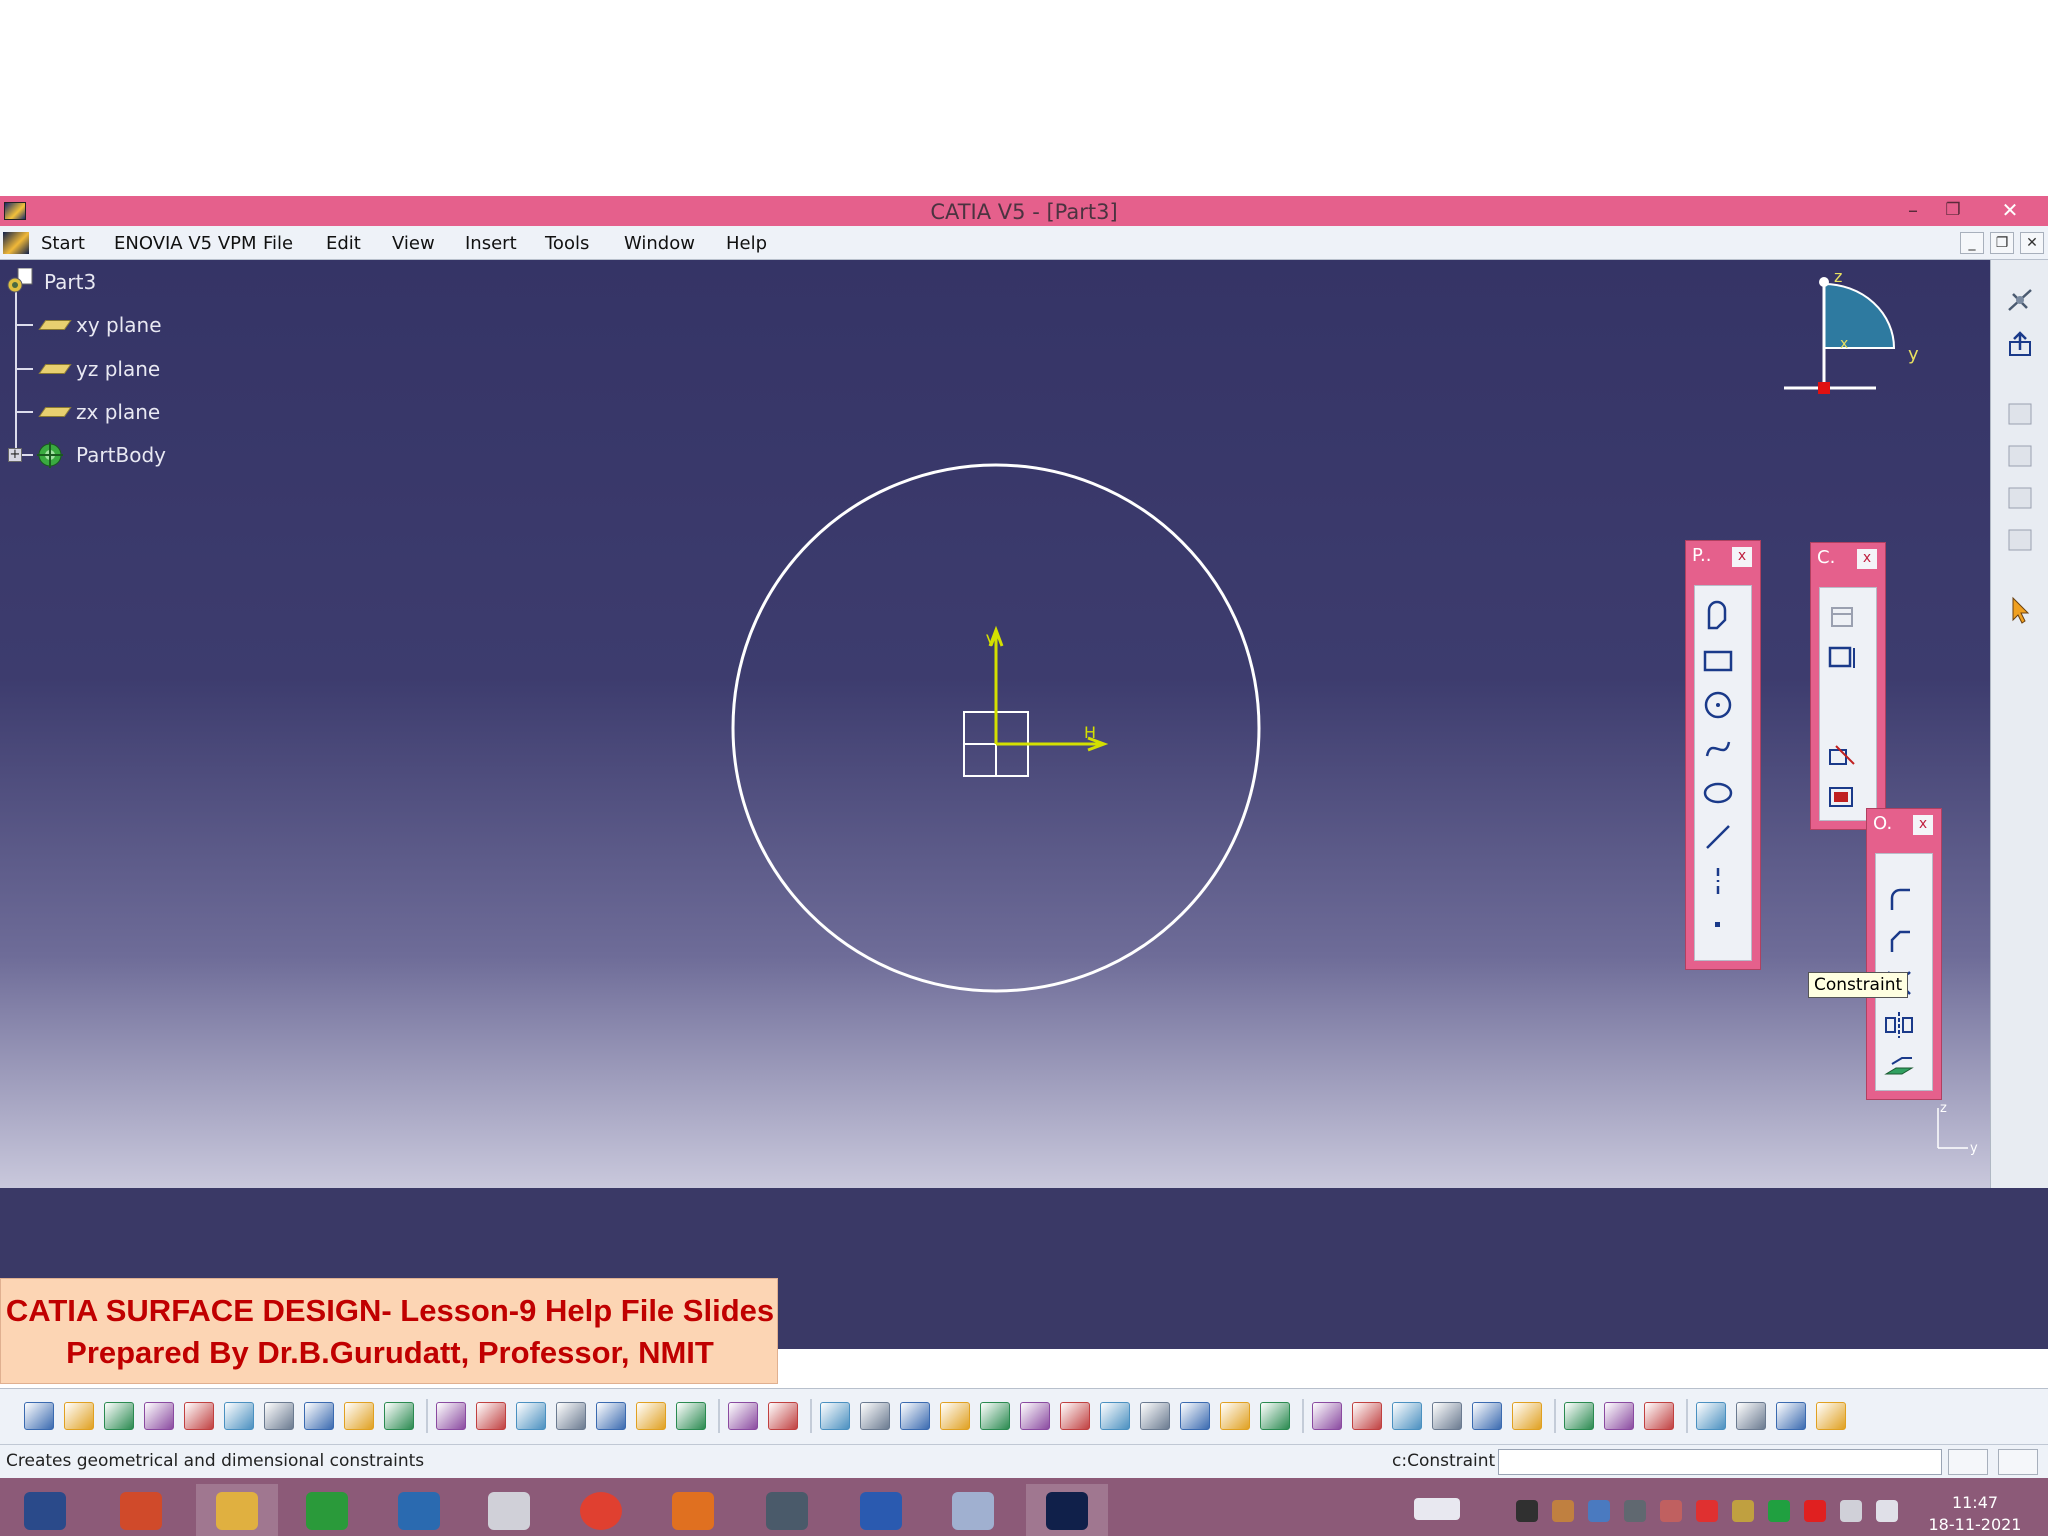 This screenshot has width=2048, height=1536. What do you see at coordinates (1718, 881) in the screenshot?
I see `axis-icon` at bounding box center [1718, 881].